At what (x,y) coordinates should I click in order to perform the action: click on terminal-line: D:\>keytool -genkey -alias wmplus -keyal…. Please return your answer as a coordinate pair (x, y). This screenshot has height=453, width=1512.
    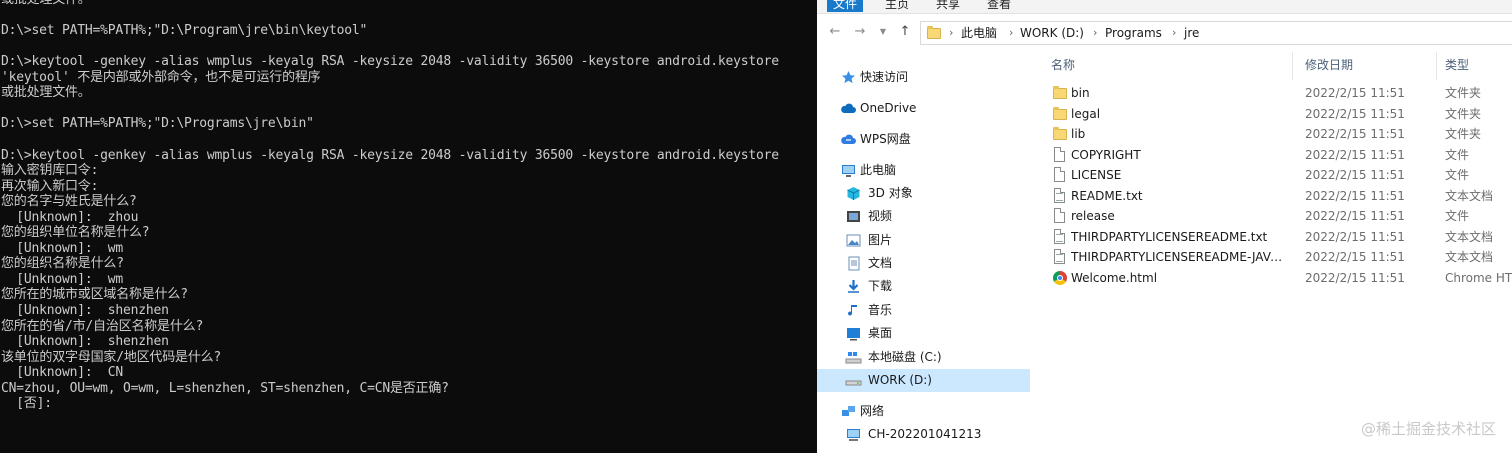
    Looking at the image, I should click on (390, 155).